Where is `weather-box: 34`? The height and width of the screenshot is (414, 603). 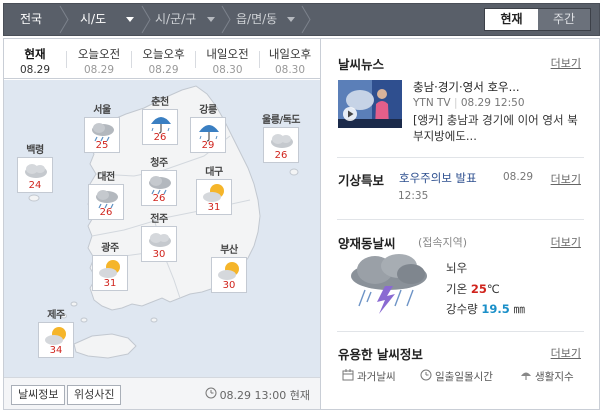
weather-box: 34 is located at coordinates (56, 340).